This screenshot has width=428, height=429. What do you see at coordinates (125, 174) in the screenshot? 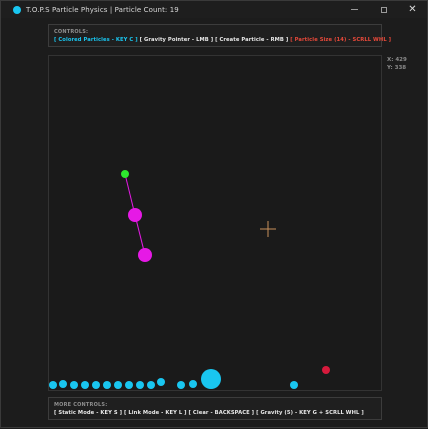
I see `particle-green` at bounding box center [125, 174].